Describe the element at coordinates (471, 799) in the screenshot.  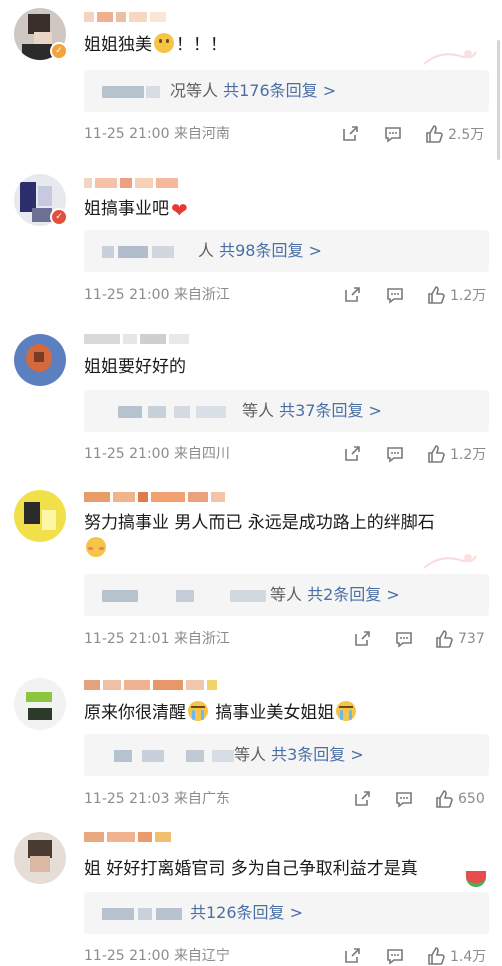
I see `like-count: 650` at that location.